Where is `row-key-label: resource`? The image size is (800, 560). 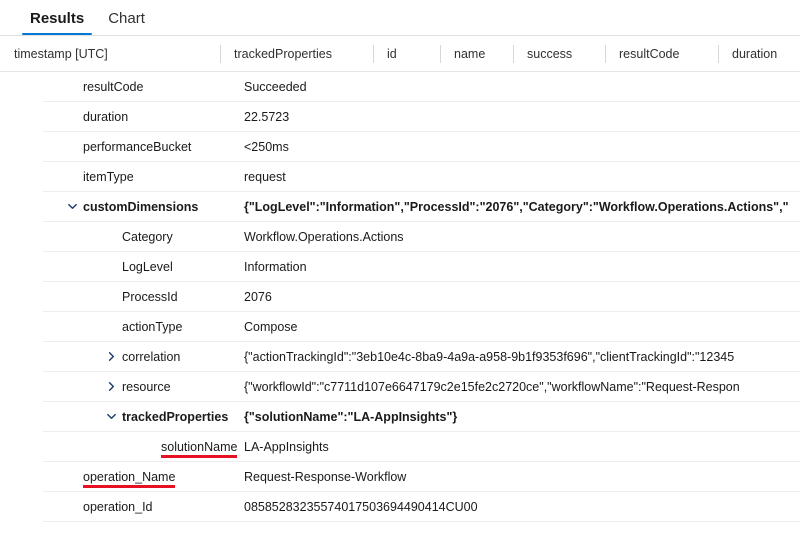 row-key-label: resource is located at coordinates (146, 386).